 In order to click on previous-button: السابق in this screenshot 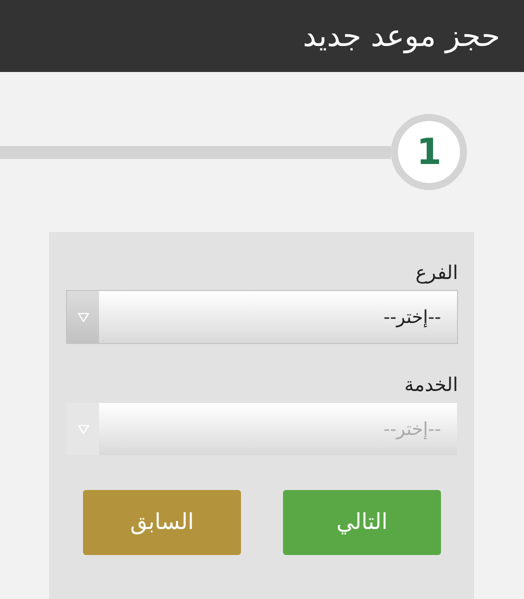, I will do `click(162, 522)`.